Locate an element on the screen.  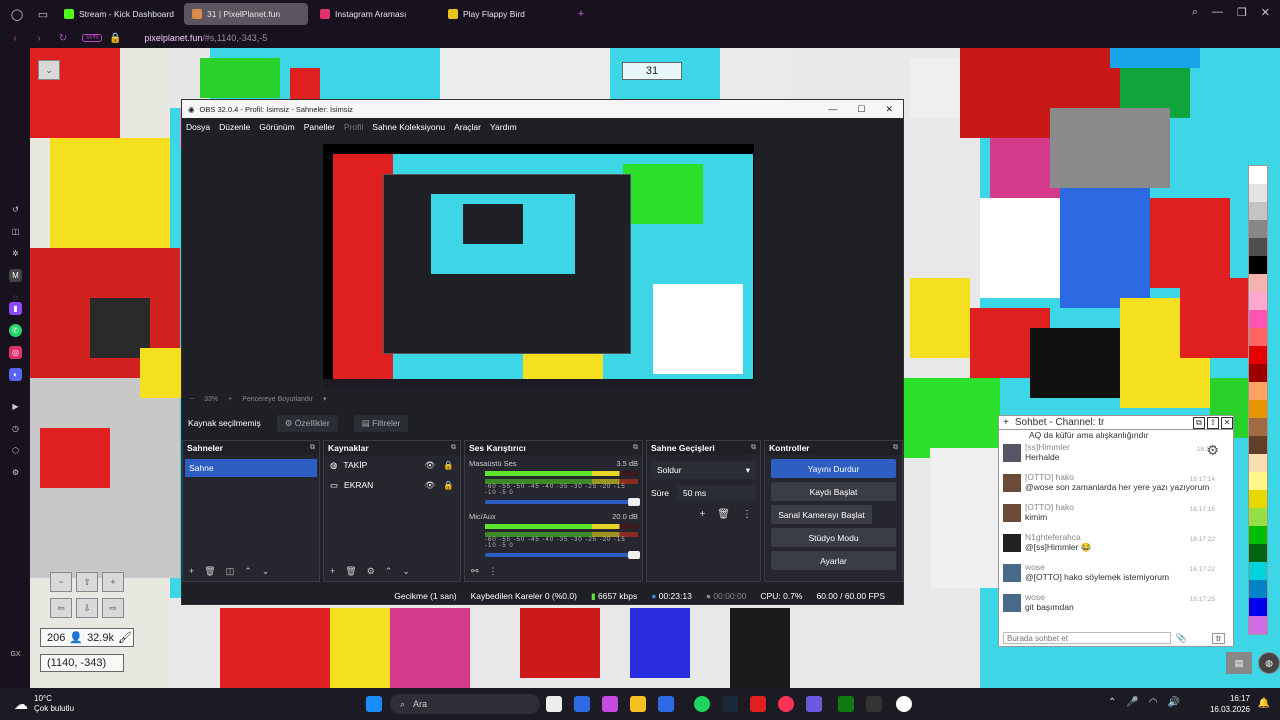
close-icon: ✕ is located at coordinates (1265, 12).